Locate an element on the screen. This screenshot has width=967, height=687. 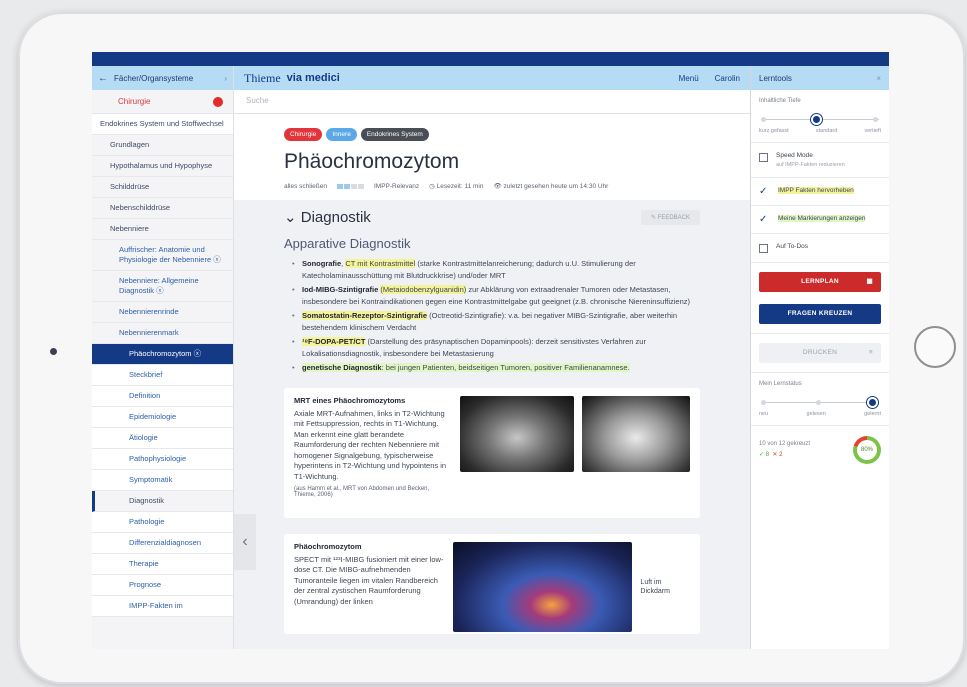
back-label: Fächer/Organsysteme is located at coordinates (153, 78).